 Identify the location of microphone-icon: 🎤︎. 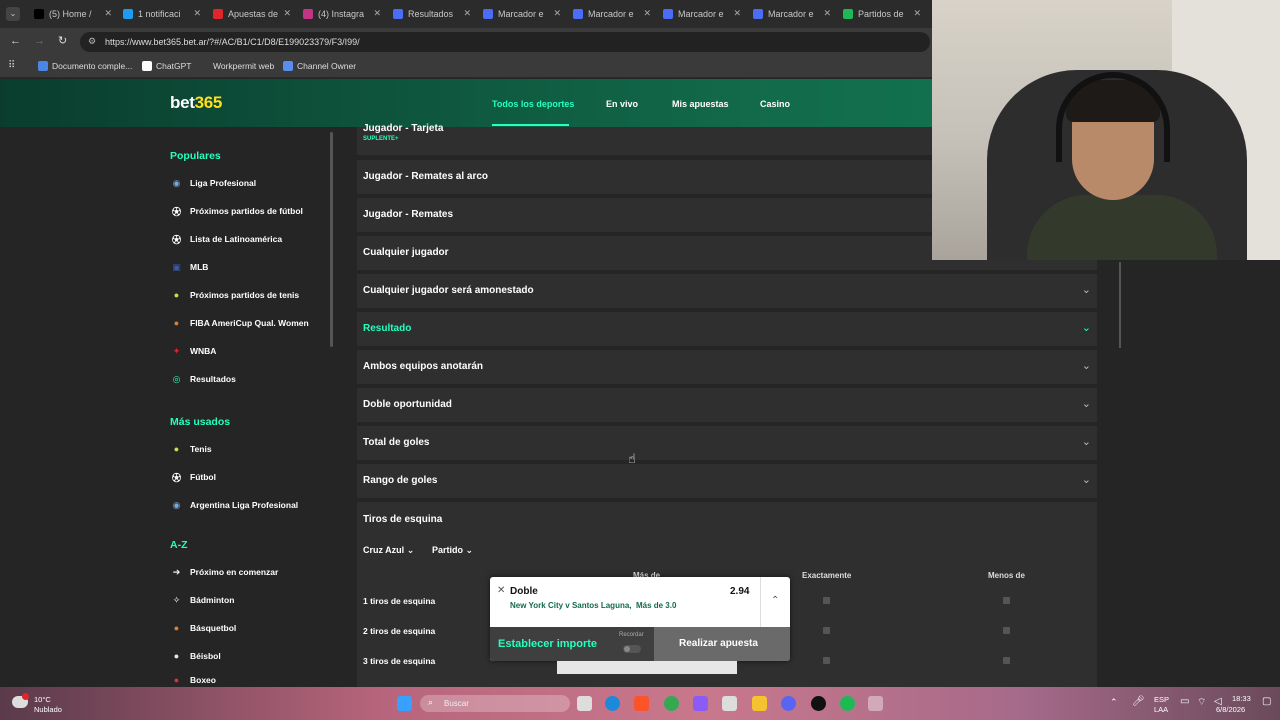
(1138, 701).